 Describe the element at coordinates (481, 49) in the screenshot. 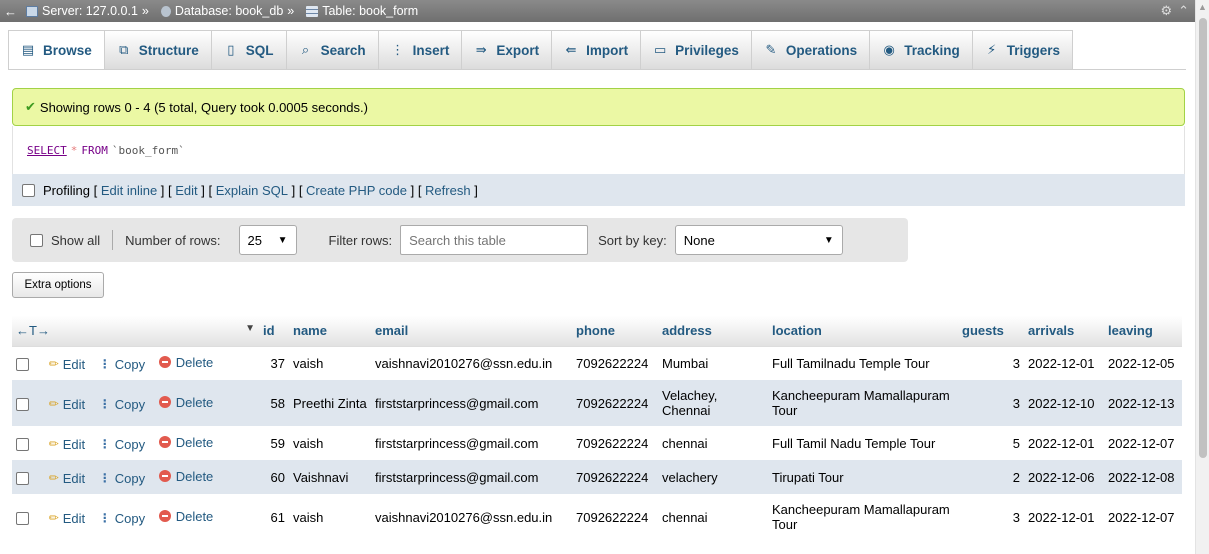

I see `export-icon: ⇛` at that location.